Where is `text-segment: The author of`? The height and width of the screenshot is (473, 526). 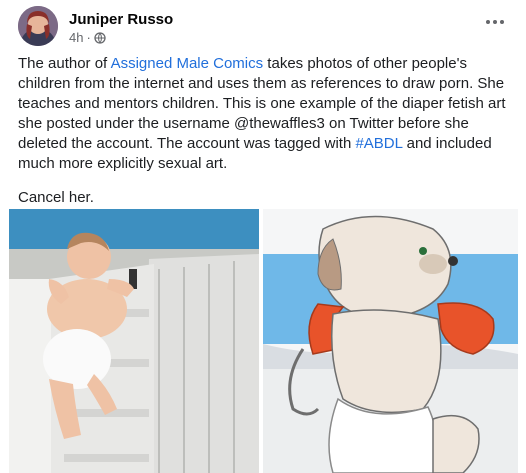
text-segment: The author of is located at coordinates (64, 63).